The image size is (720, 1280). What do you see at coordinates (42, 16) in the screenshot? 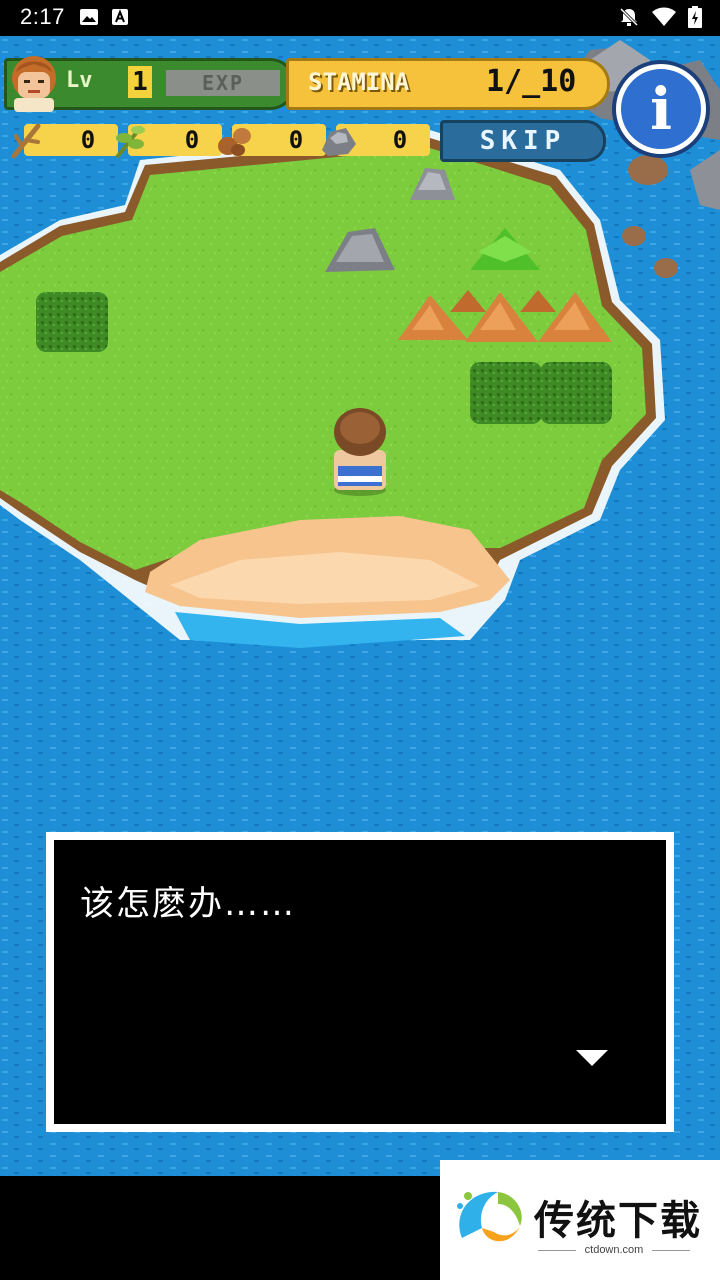
I see `status-time: 2:17` at bounding box center [42, 16].